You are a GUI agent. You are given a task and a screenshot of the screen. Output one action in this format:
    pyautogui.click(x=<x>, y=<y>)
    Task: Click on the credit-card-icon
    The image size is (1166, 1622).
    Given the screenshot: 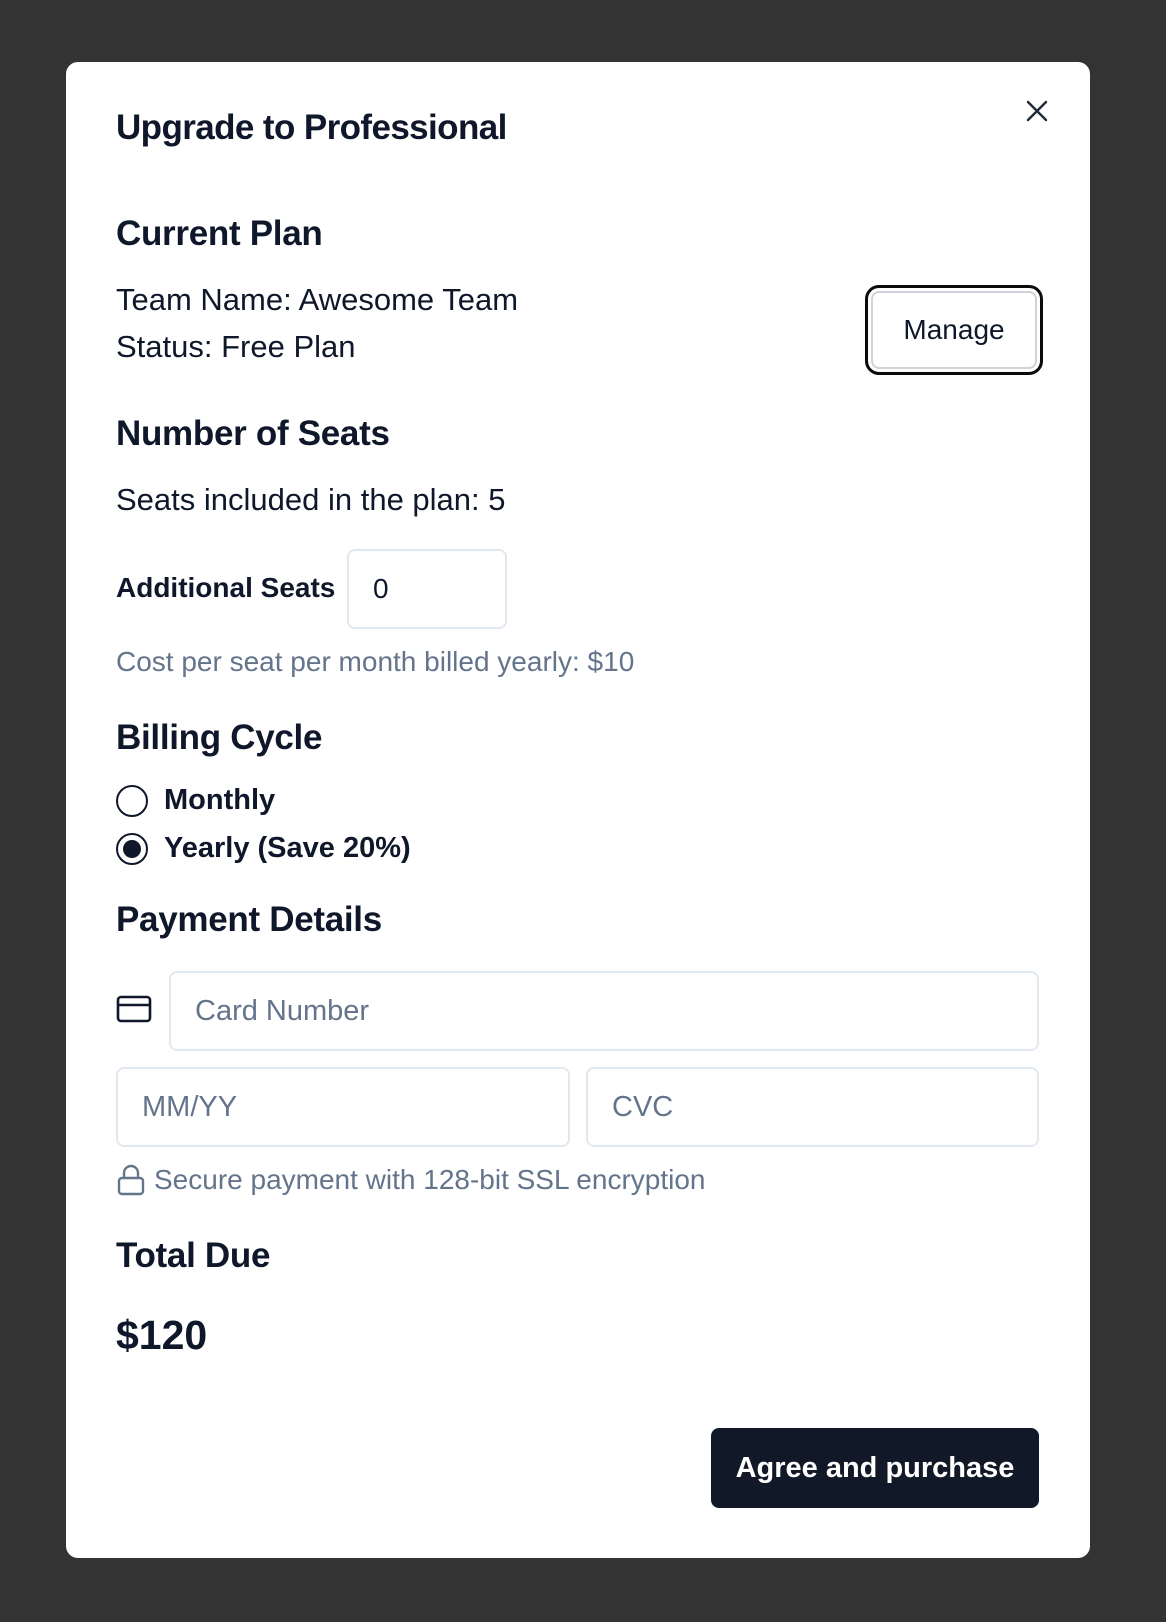 What is the action you would take?
    pyautogui.click(x=134, y=1009)
    